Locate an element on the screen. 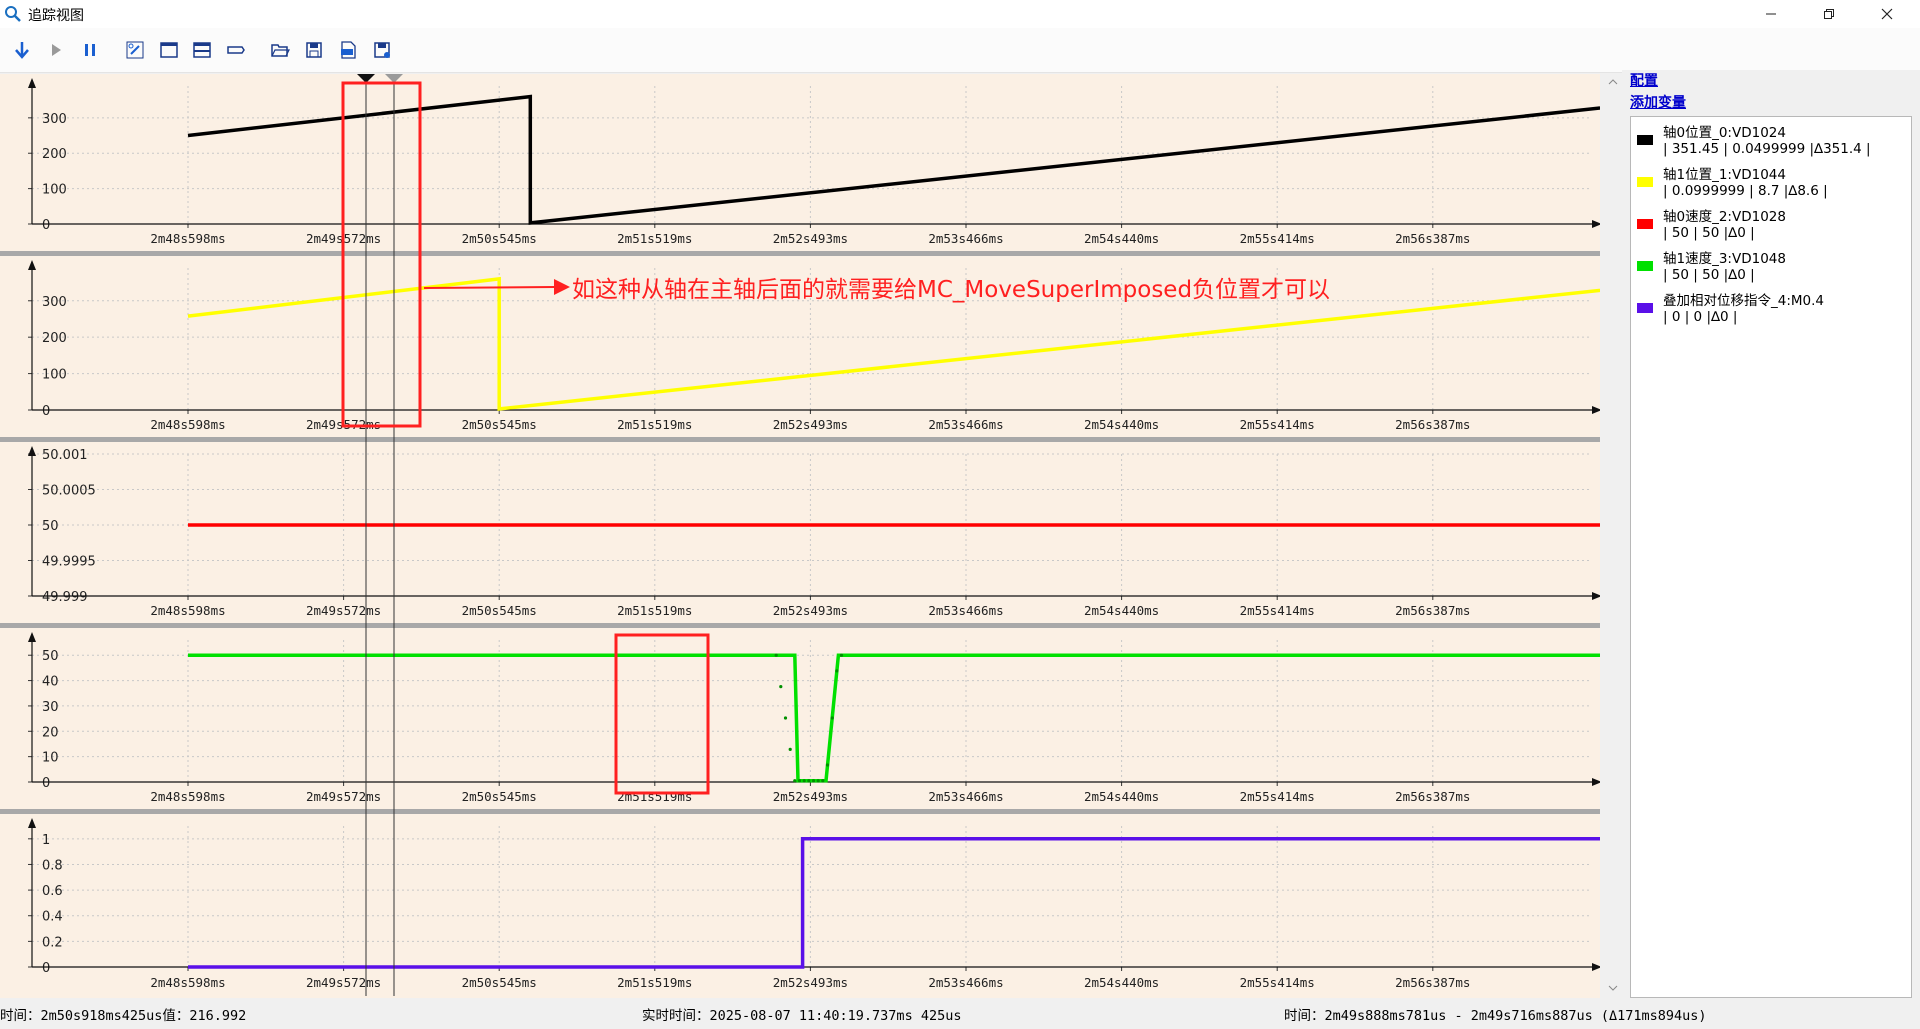 The image size is (1920, 1029). scroll-down-icon is located at coordinates (1613, 988).